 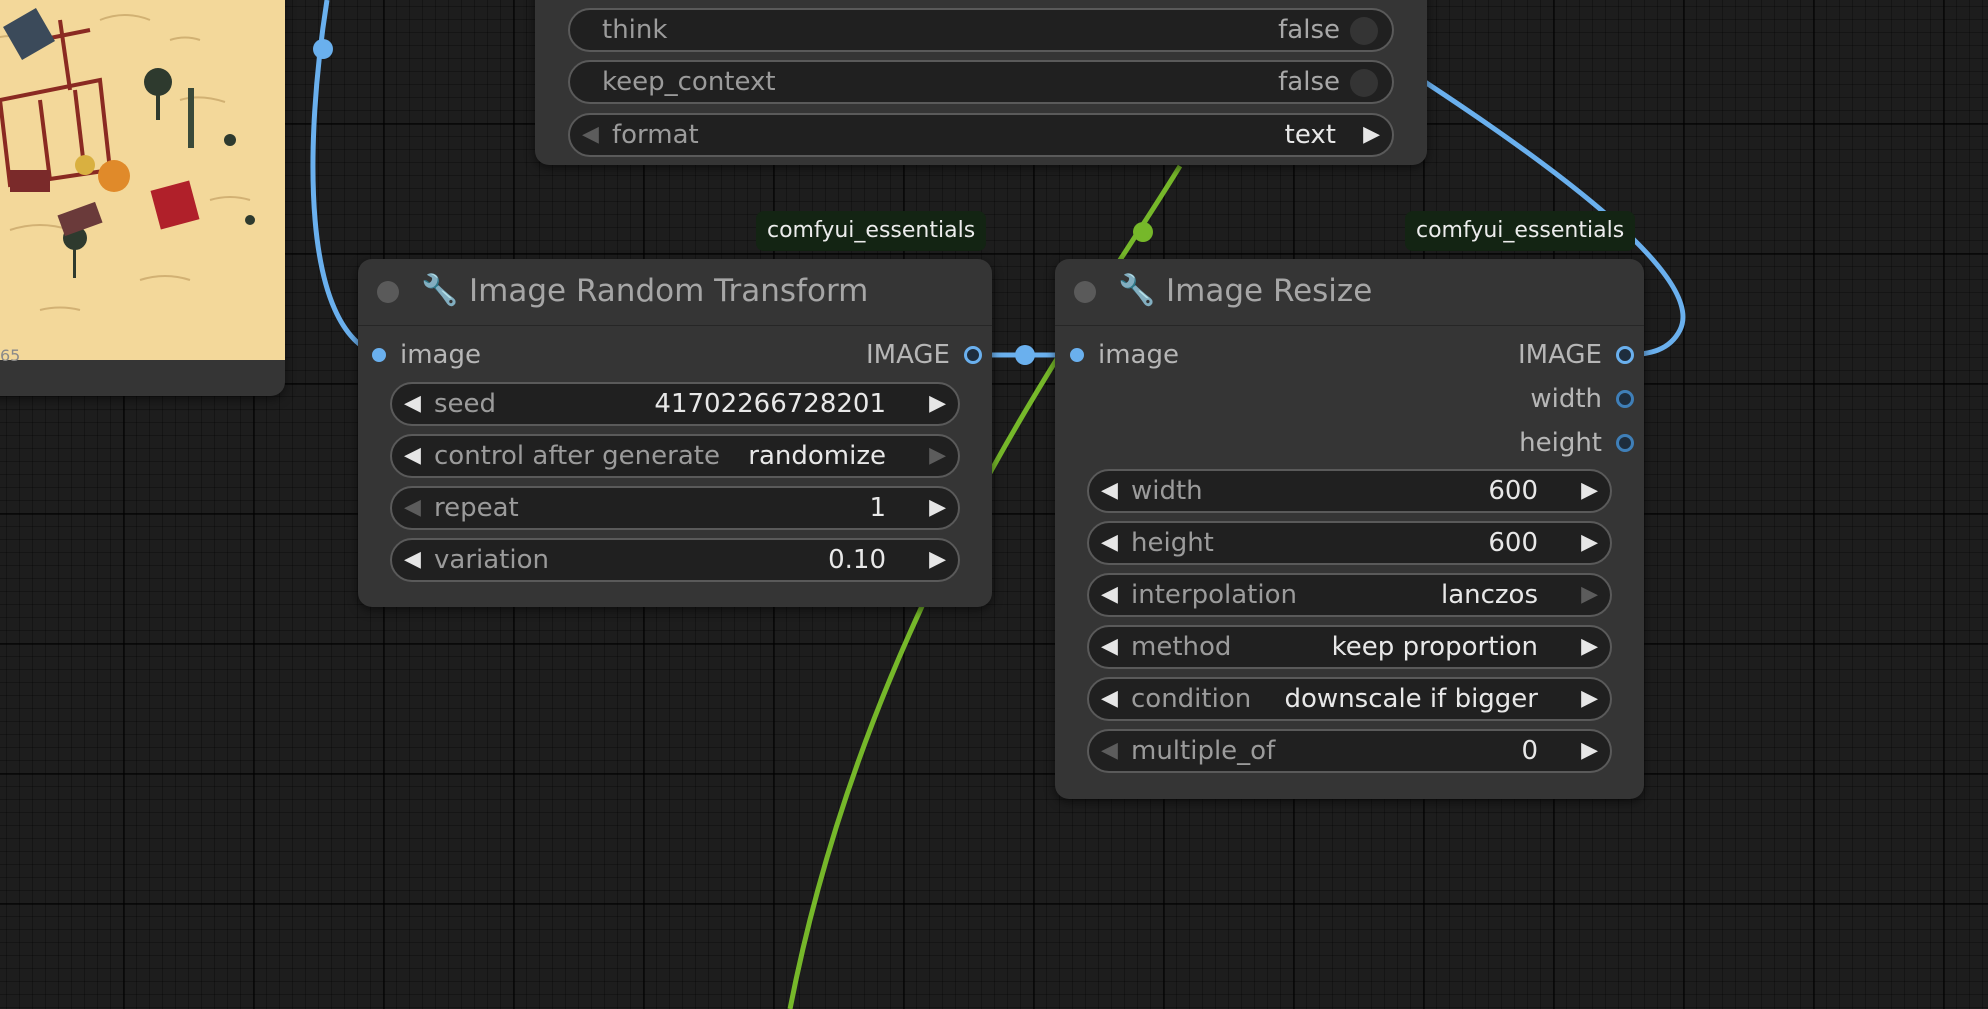 I want to click on node-title: Image Resize, so click(x=1269, y=291).